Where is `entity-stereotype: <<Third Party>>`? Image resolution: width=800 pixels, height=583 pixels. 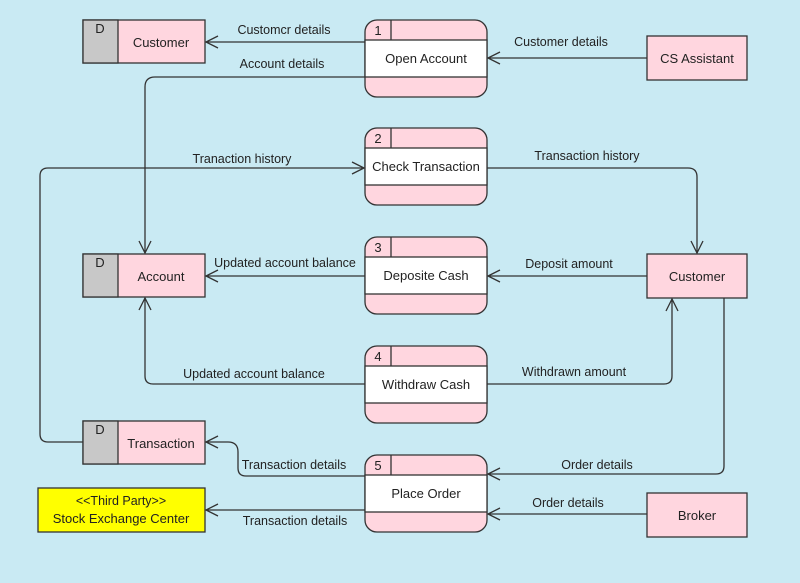
entity-stereotype: <<Third Party>> is located at coordinates (121, 501).